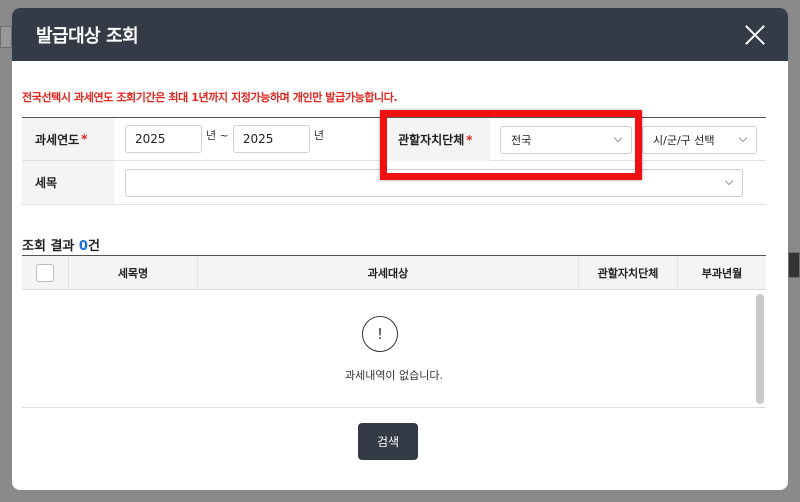 This screenshot has width=800, height=502. What do you see at coordinates (755, 35) in the screenshot?
I see `close-icon` at bounding box center [755, 35].